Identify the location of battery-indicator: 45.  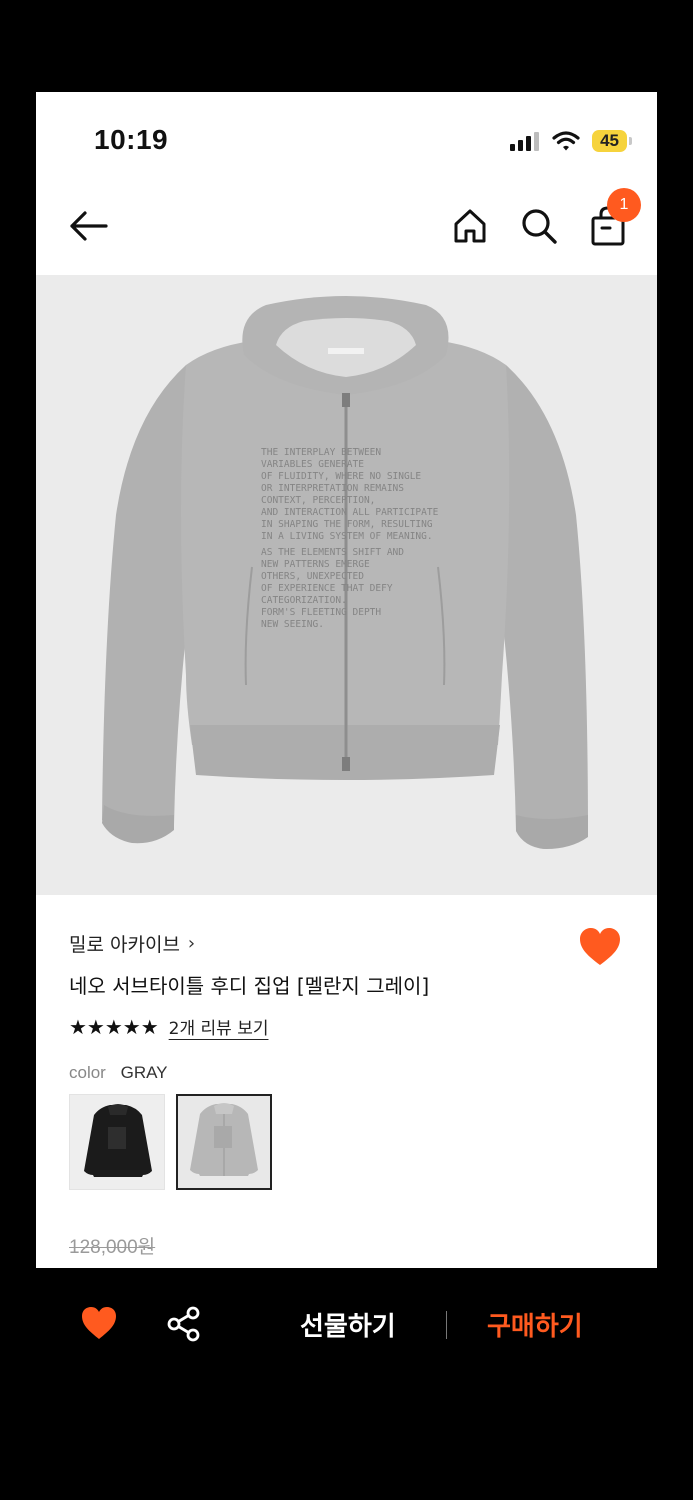
(612, 141).